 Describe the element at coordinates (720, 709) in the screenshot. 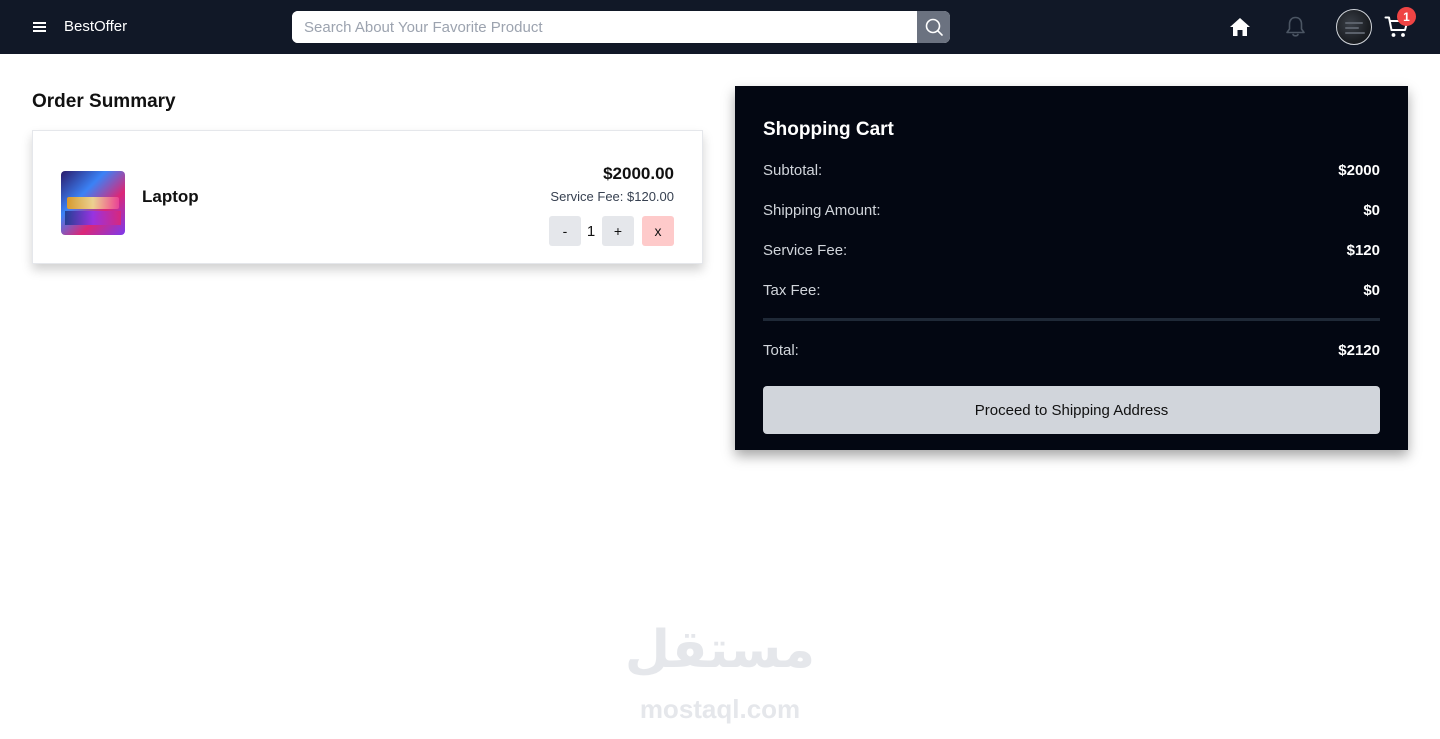

I see `watermark-latin: mostaql.com` at that location.